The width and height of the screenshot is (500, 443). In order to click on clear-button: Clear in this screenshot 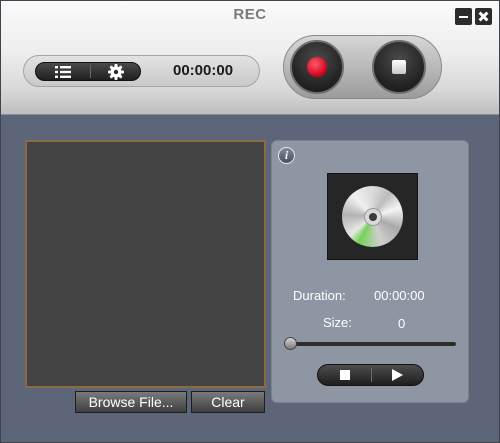, I will do `click(228, 402)`.